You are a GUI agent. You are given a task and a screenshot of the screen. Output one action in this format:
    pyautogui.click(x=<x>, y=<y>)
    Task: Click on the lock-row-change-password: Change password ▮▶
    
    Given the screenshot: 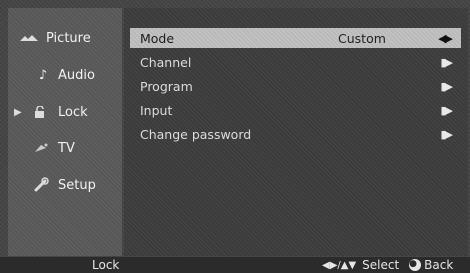 What is the action you would take?
    pyautogui.click(x=295, y=134)
    